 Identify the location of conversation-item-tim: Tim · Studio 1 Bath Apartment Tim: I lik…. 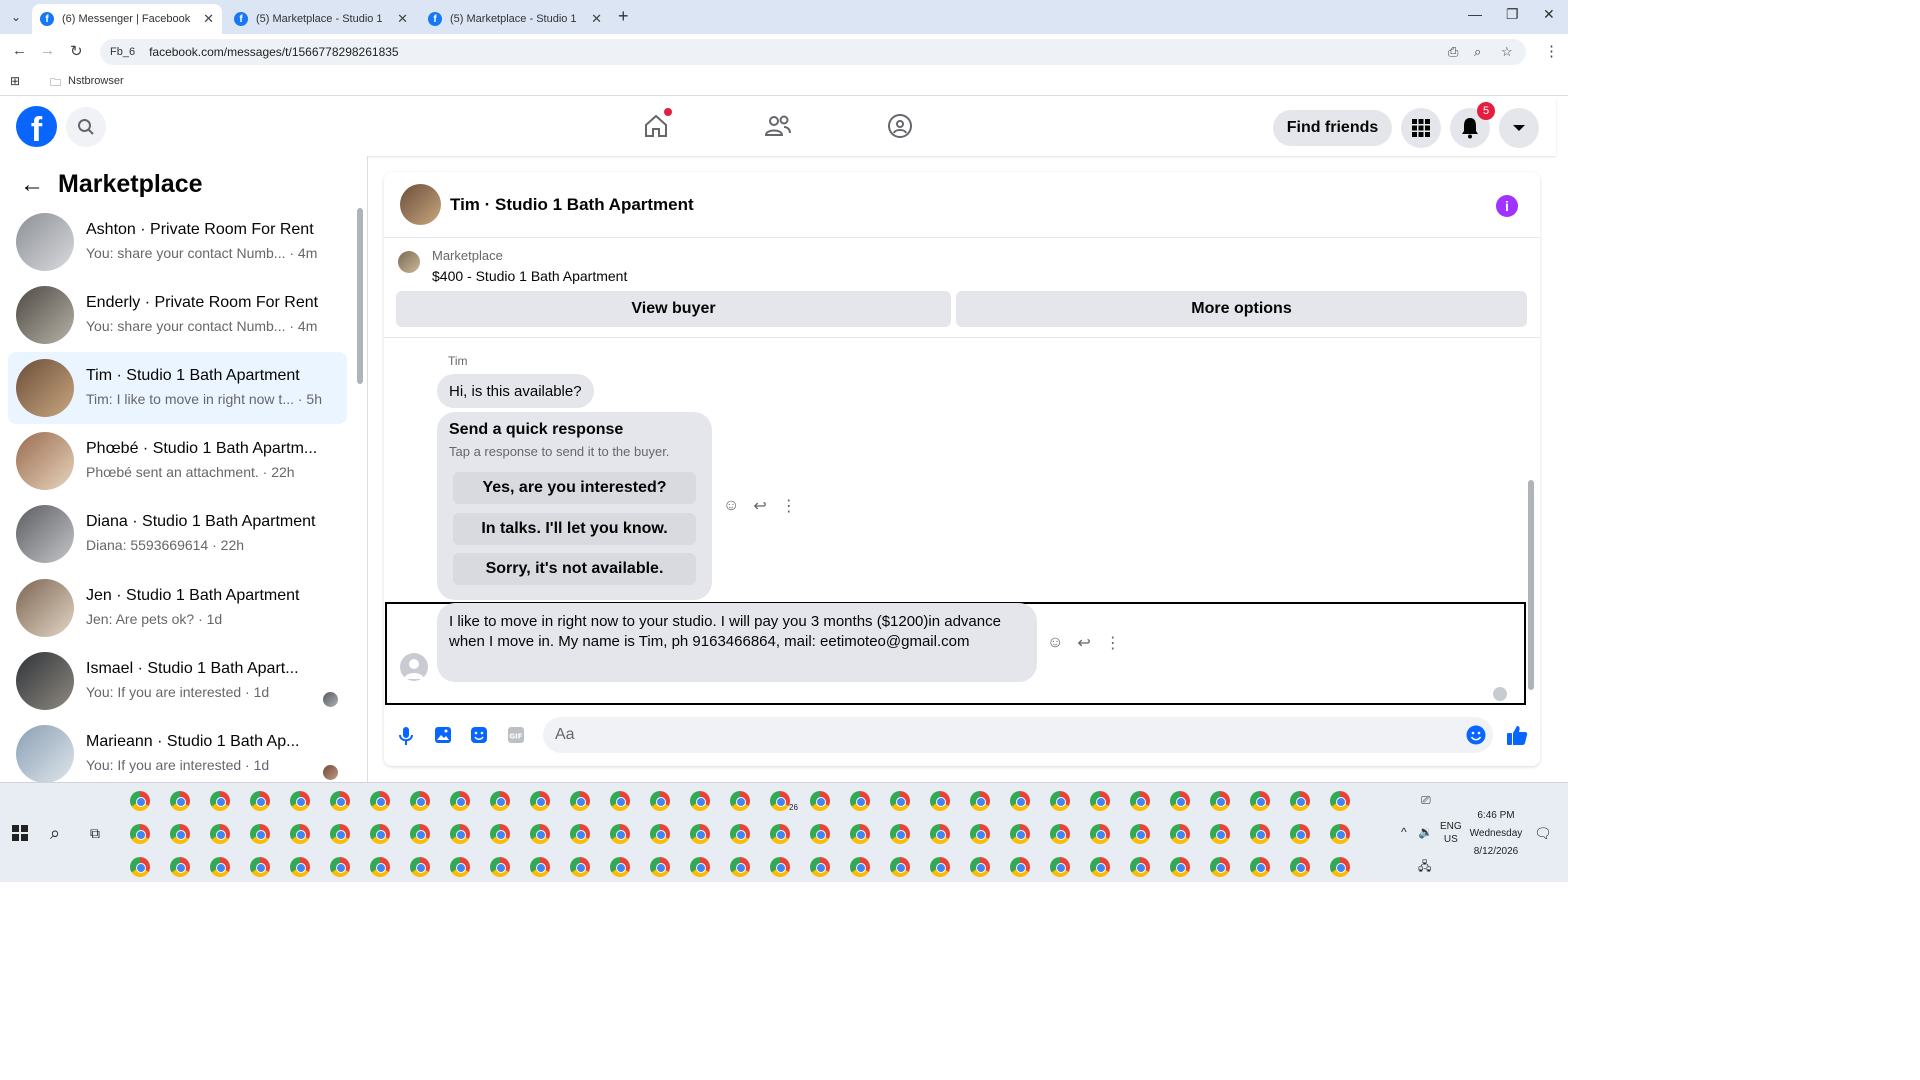
(177, 388).